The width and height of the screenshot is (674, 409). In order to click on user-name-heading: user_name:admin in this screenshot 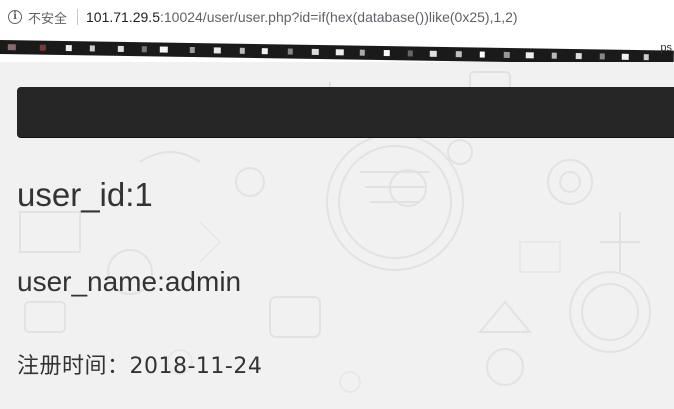, I will do `click(129, 281)`.